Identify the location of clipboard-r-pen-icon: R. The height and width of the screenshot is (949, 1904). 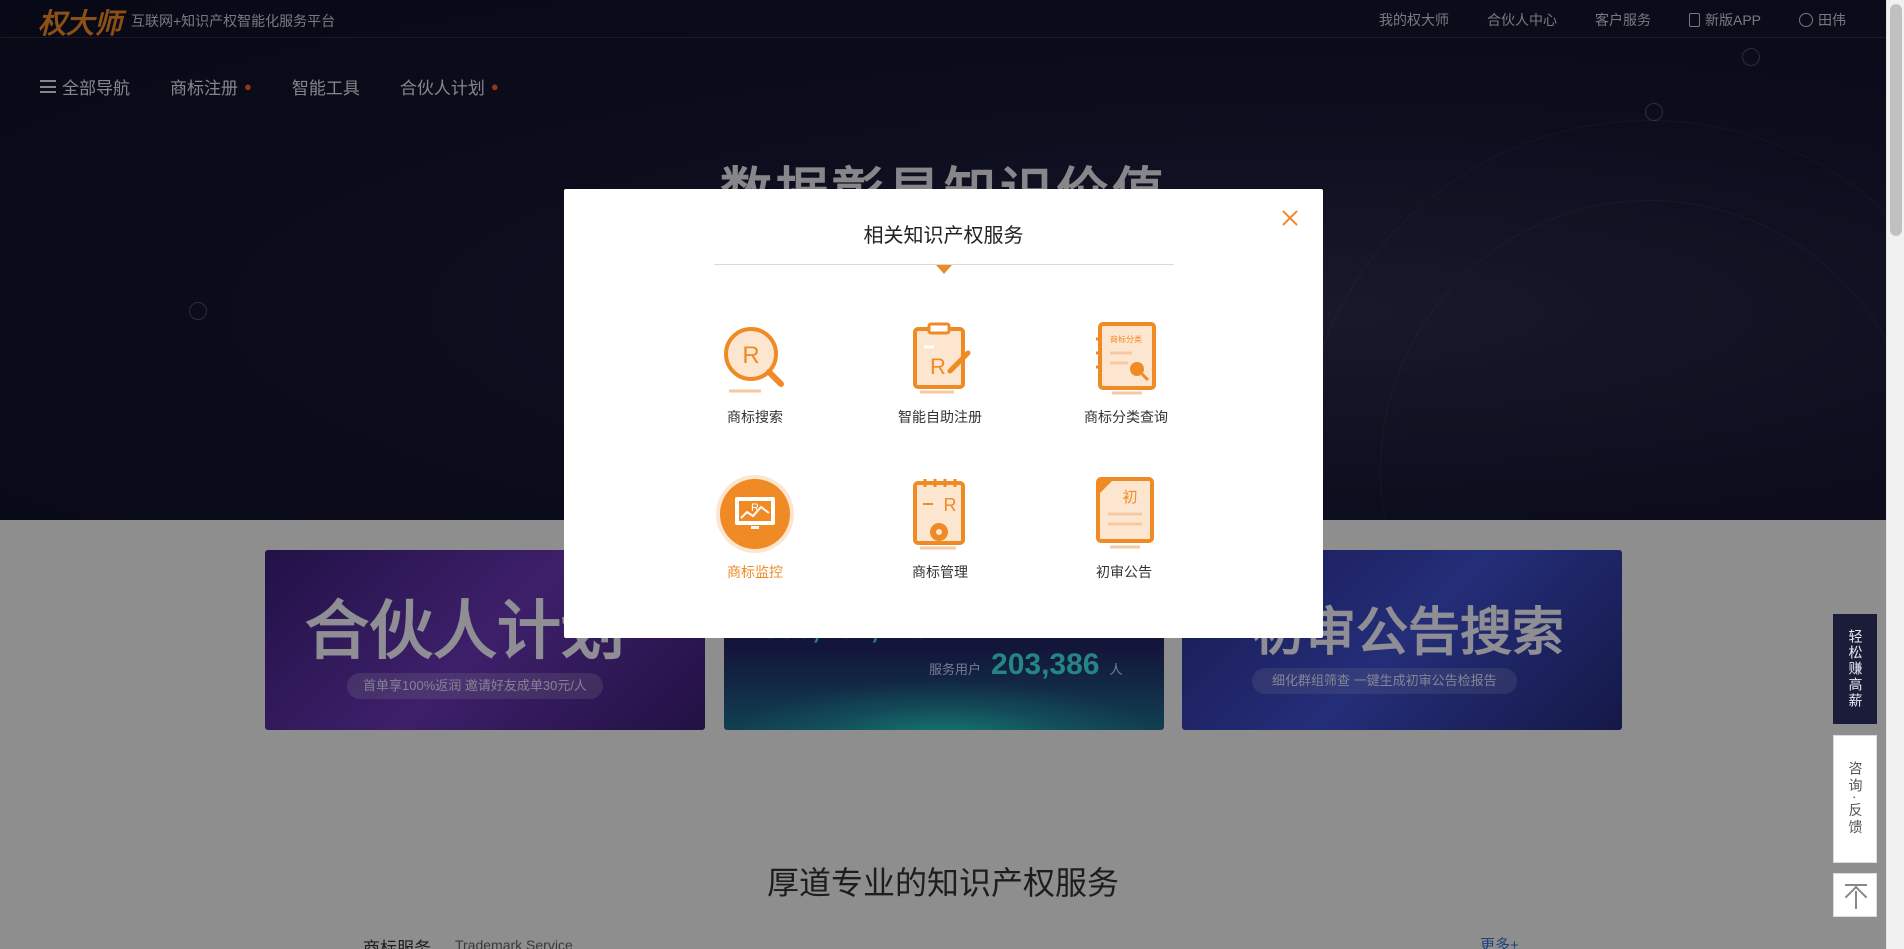
(940, 359).